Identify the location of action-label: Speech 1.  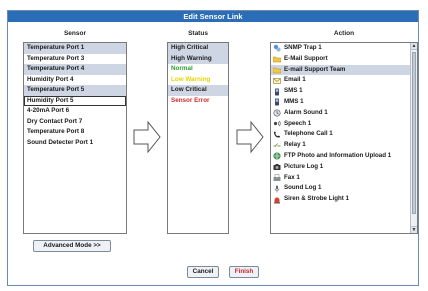
(298, 123).